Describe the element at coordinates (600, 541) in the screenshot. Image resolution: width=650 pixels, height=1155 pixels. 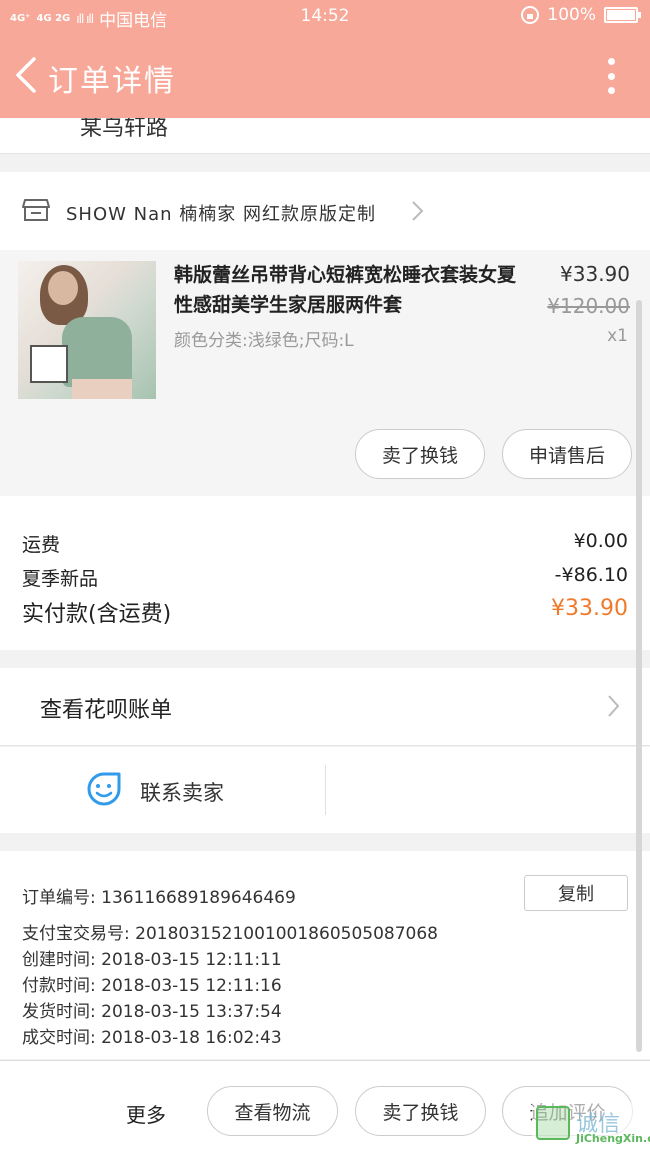
I see `shipping-value: ¥0.00` at that location.